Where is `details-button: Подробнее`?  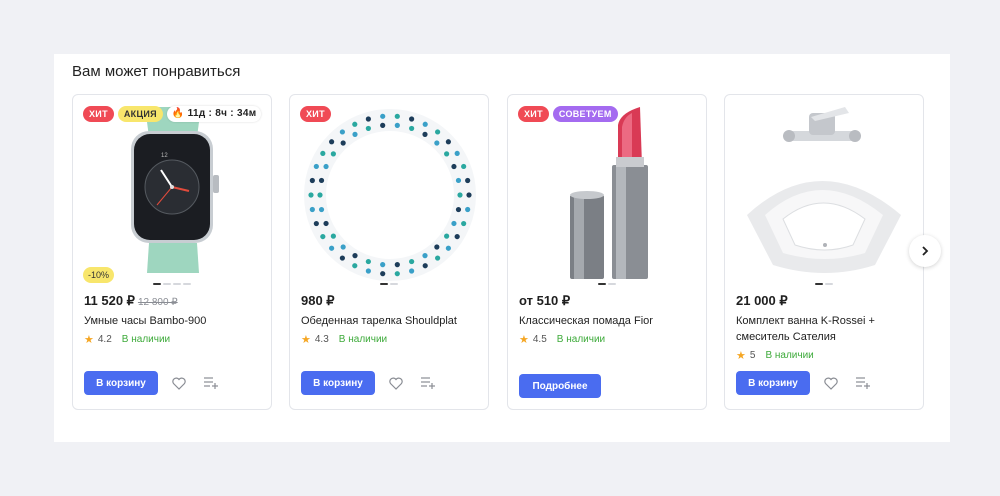 details-button: Подробнее is located at coordinates (560, 386).